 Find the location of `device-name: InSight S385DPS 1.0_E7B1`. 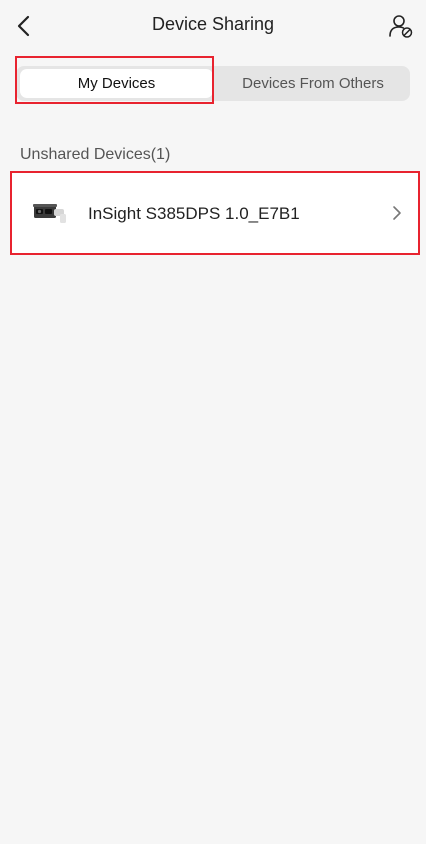

device-name: InSight S385DPS 1.0_E7B1 is located at coordinates (194, 213).